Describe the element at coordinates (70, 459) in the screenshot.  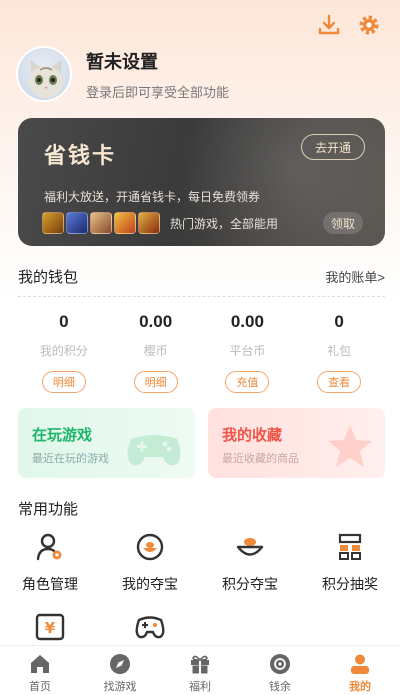
I see `tile-subtitle: 最近在玩的游戏` at that location.